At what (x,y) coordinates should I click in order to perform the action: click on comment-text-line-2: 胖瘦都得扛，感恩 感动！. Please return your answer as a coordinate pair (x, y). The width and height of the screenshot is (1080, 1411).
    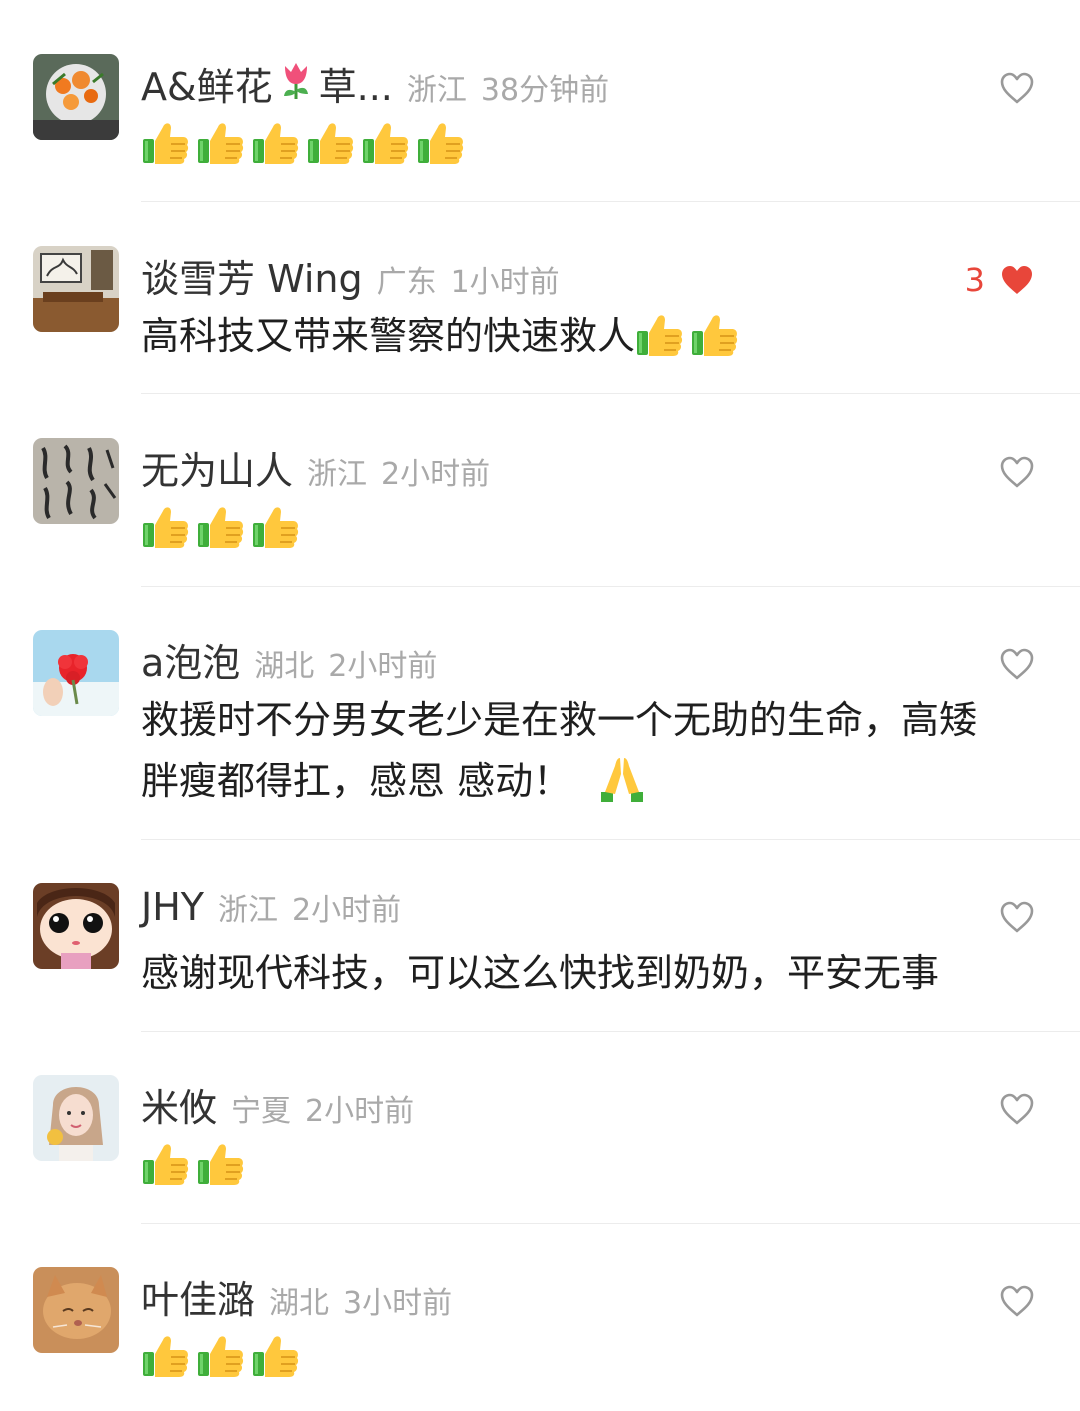
    Looking at the image, I should click on (591, 781).